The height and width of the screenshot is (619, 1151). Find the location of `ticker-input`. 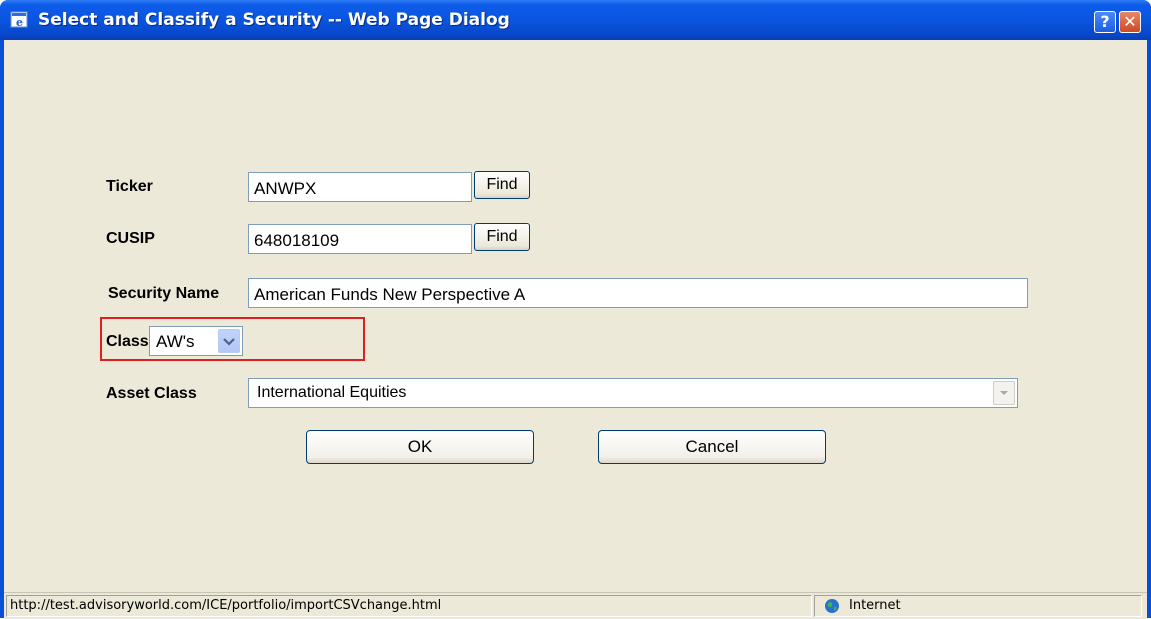

ticker-input is located at coordinates (360, 187).